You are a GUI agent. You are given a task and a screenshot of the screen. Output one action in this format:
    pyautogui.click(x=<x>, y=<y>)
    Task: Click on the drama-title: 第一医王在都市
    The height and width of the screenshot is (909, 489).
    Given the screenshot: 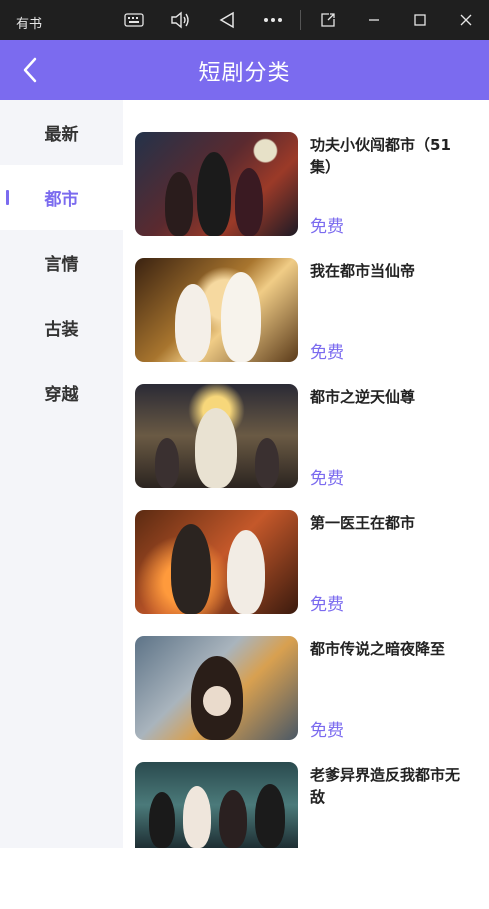 What is the action you would take?
    pyautogui.click(x=363, y=523)
    